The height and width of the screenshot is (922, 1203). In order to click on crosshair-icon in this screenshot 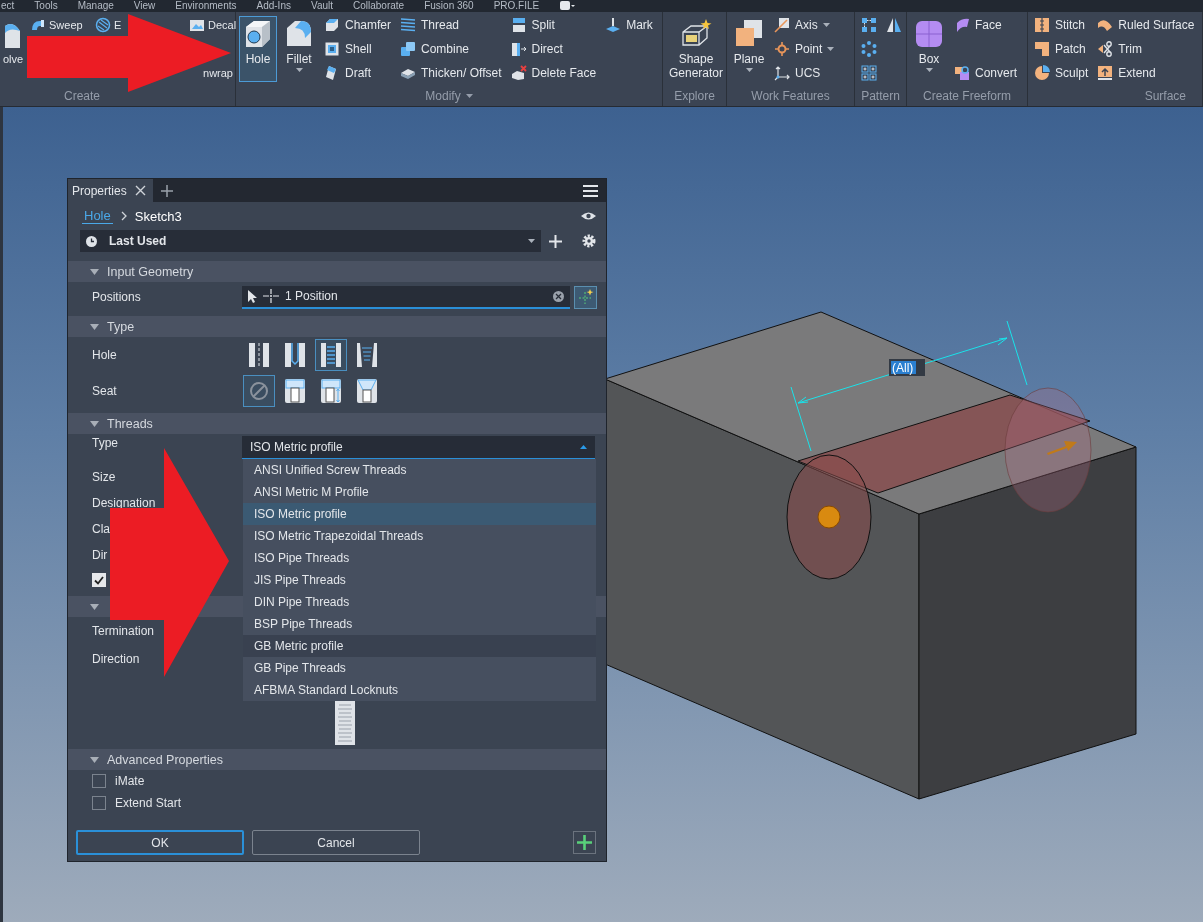, I will do `click(271, 296)`.